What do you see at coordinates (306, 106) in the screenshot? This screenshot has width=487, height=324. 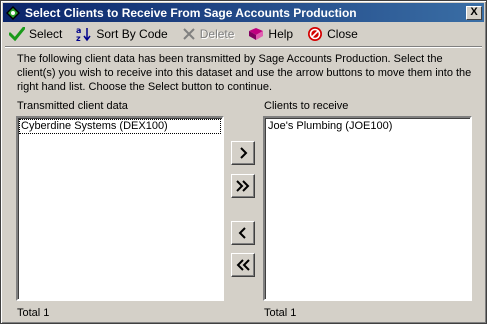 I see `receive-list-label: Clients to receive` at bounding box center [306, 106].